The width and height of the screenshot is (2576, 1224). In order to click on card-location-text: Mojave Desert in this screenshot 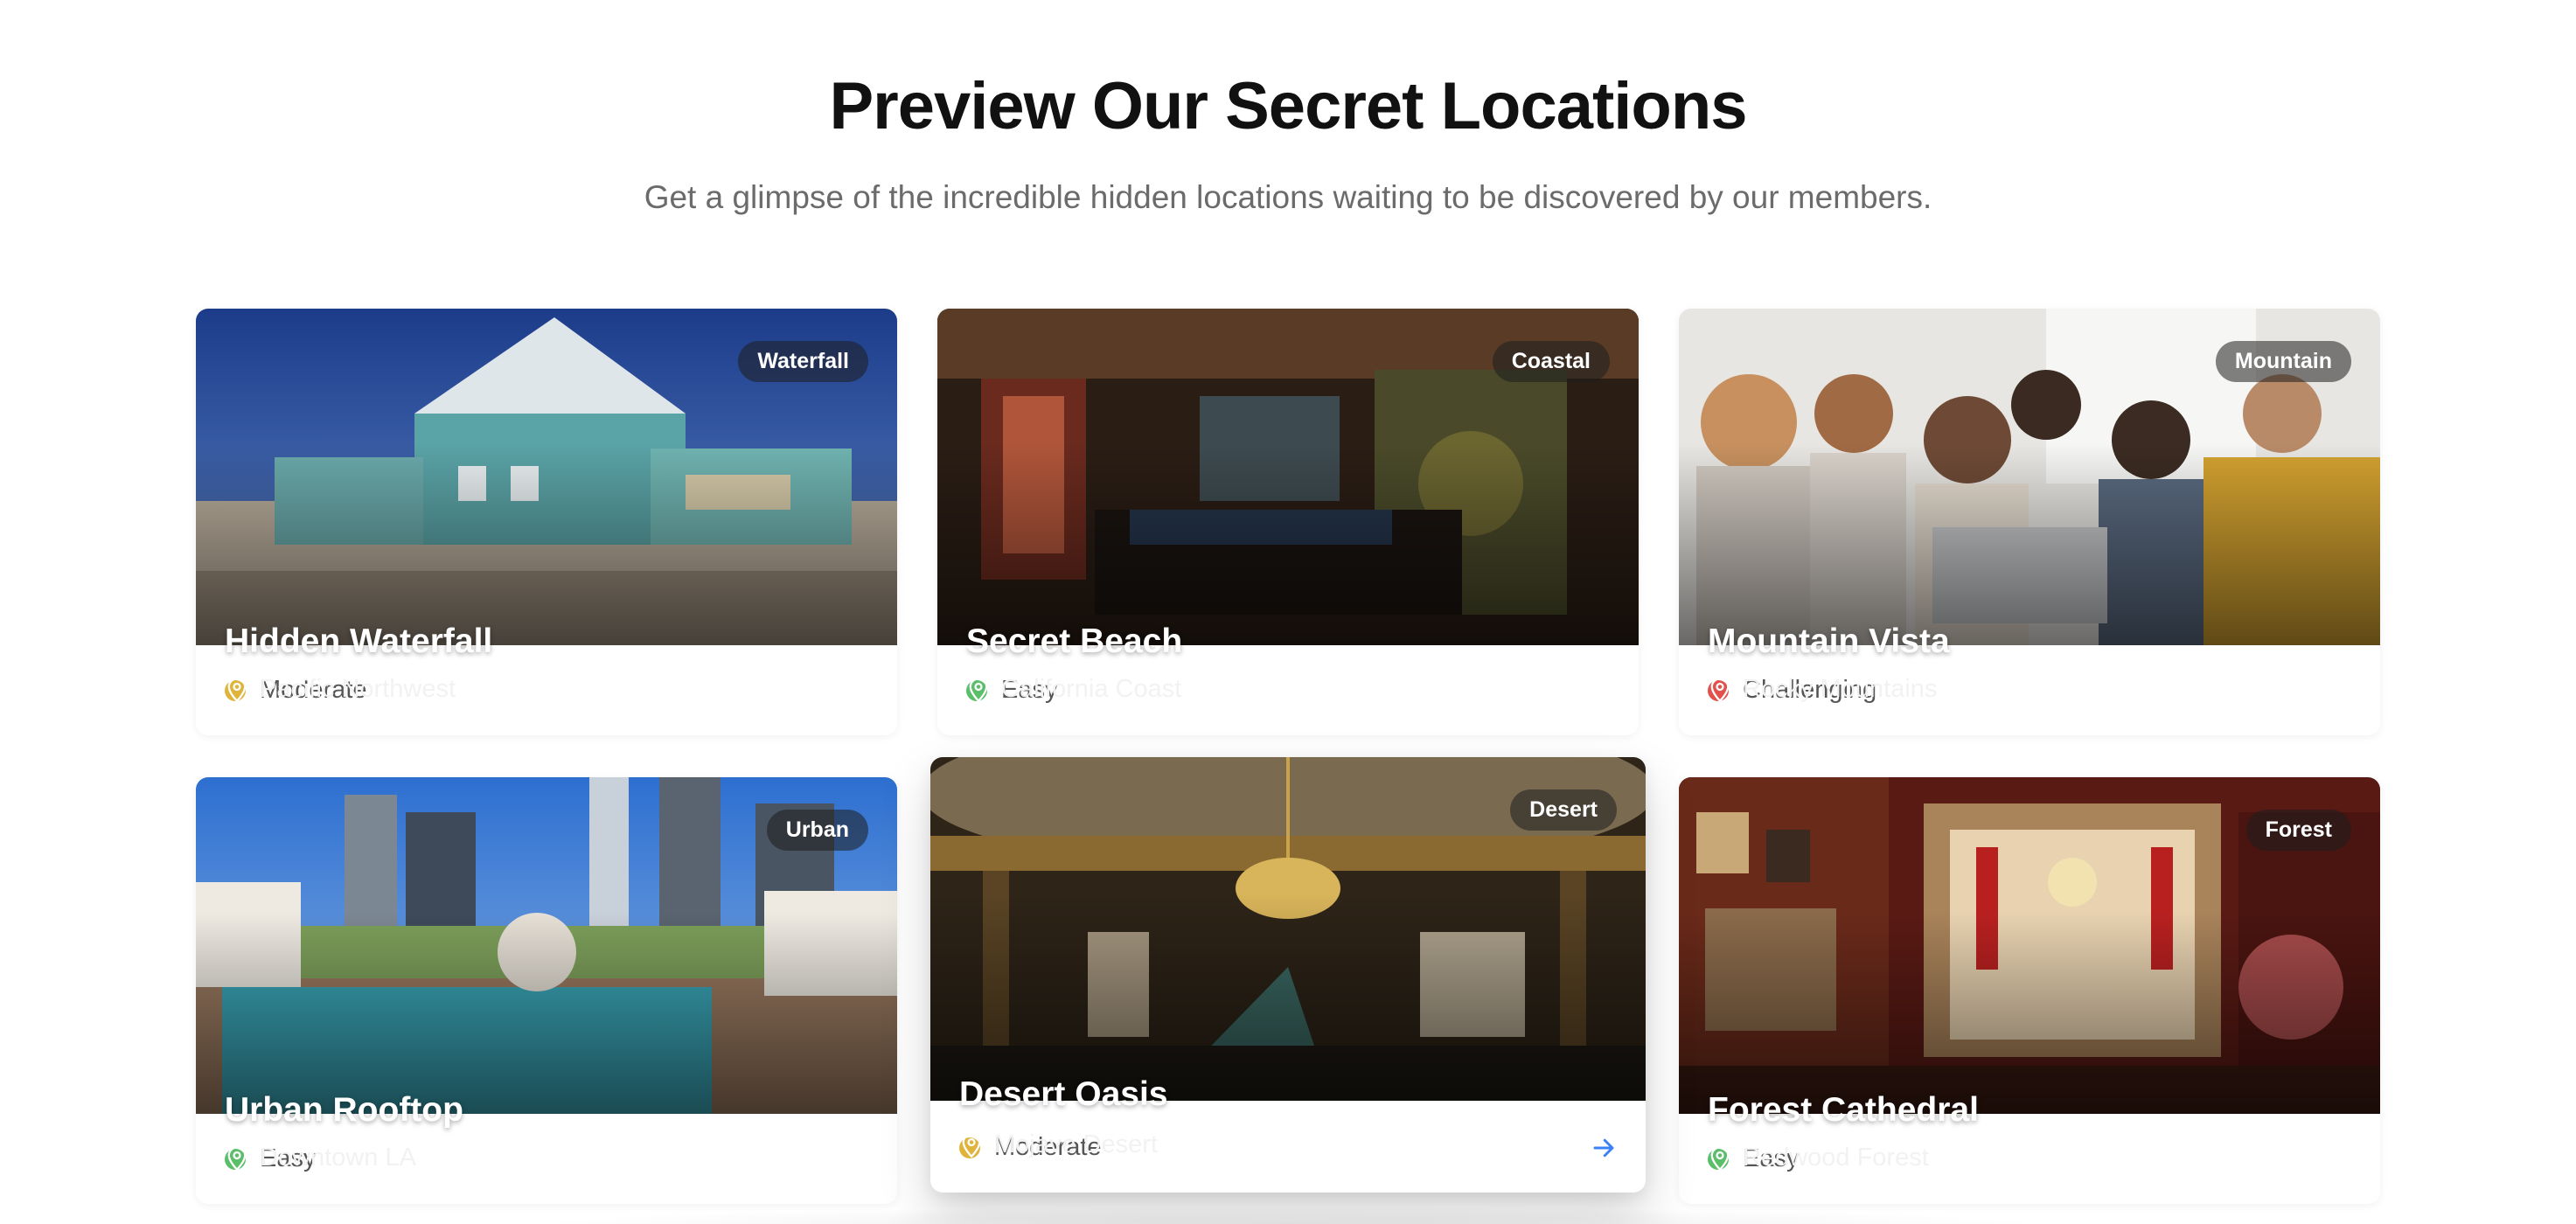, I will do `click(1076, 1144)`.